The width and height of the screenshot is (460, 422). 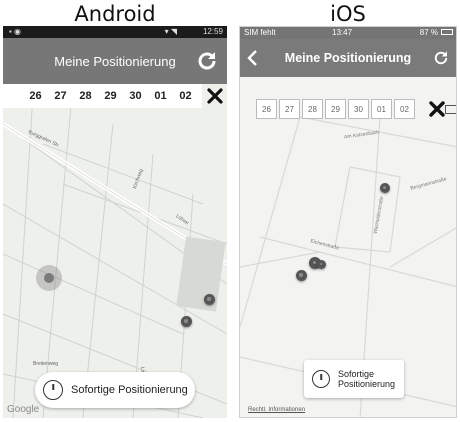 I want to click on ios-carrier: SIM fehlt, so click(x=260, y=32).